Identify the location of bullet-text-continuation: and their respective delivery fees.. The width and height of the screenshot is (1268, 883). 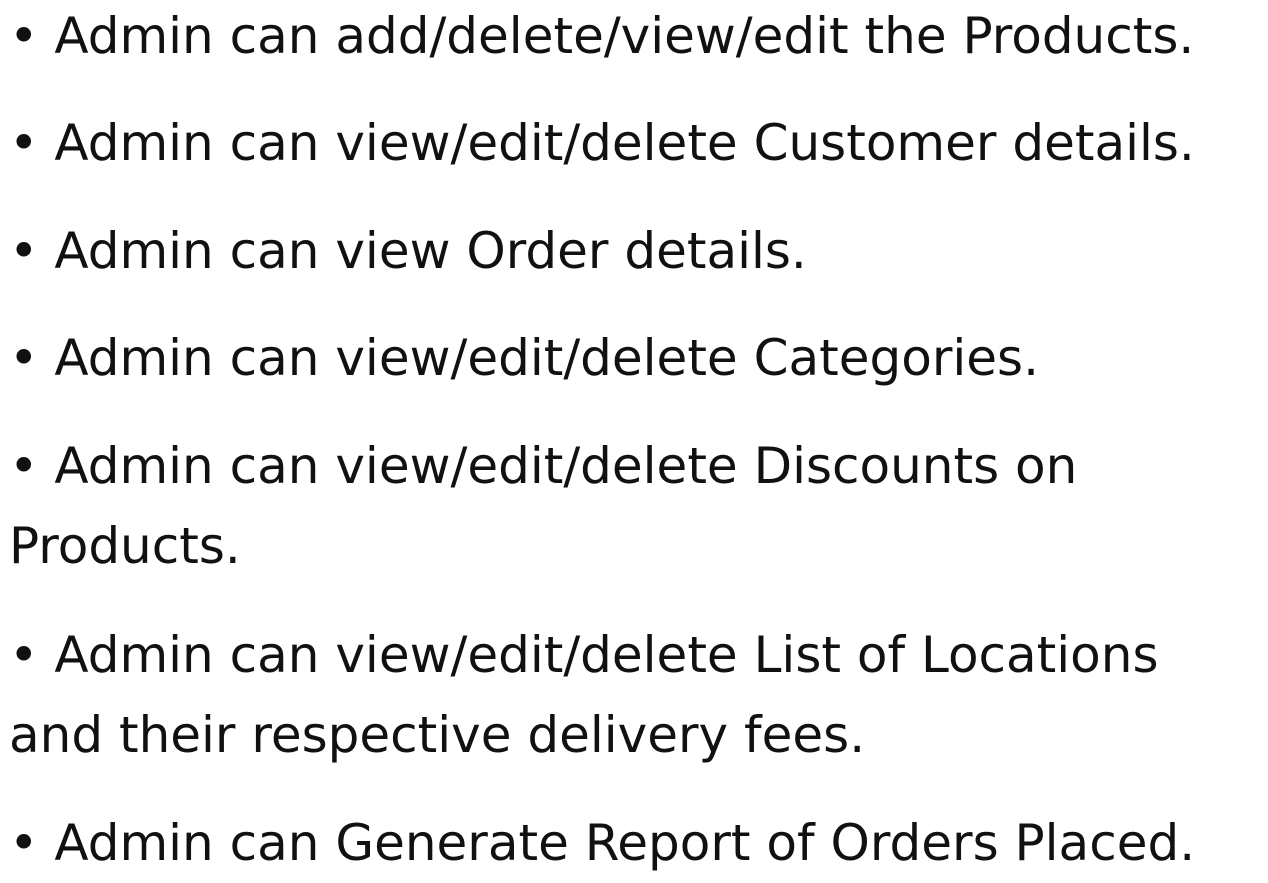
(437, 735).